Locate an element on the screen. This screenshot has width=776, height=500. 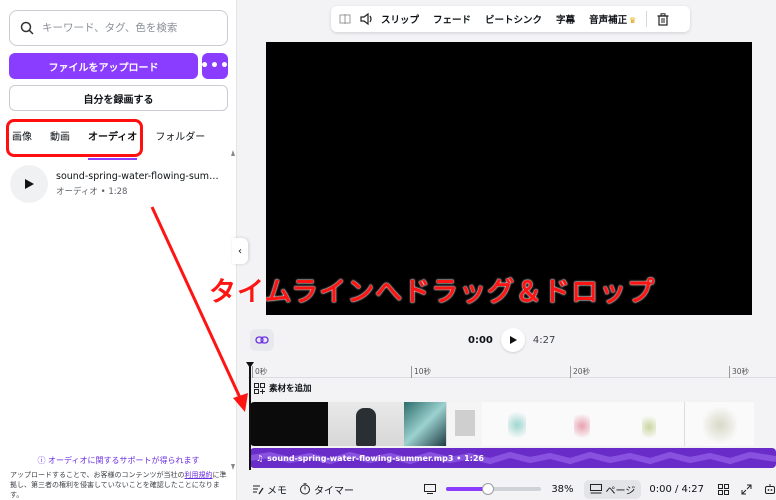
pages-label: ページ is located at coordinates (620, 491).